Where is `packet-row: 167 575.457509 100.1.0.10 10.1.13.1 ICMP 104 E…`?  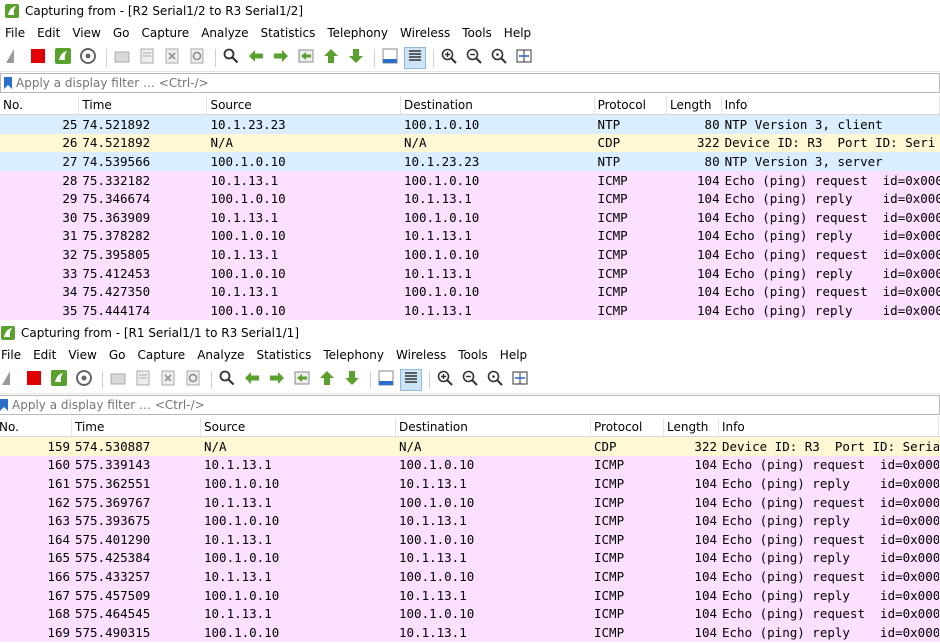 packet-row: 167 575.457509 100.1.0.10 10.1.13.1 ICMP 104 E… is located at coordinates (470, 595).